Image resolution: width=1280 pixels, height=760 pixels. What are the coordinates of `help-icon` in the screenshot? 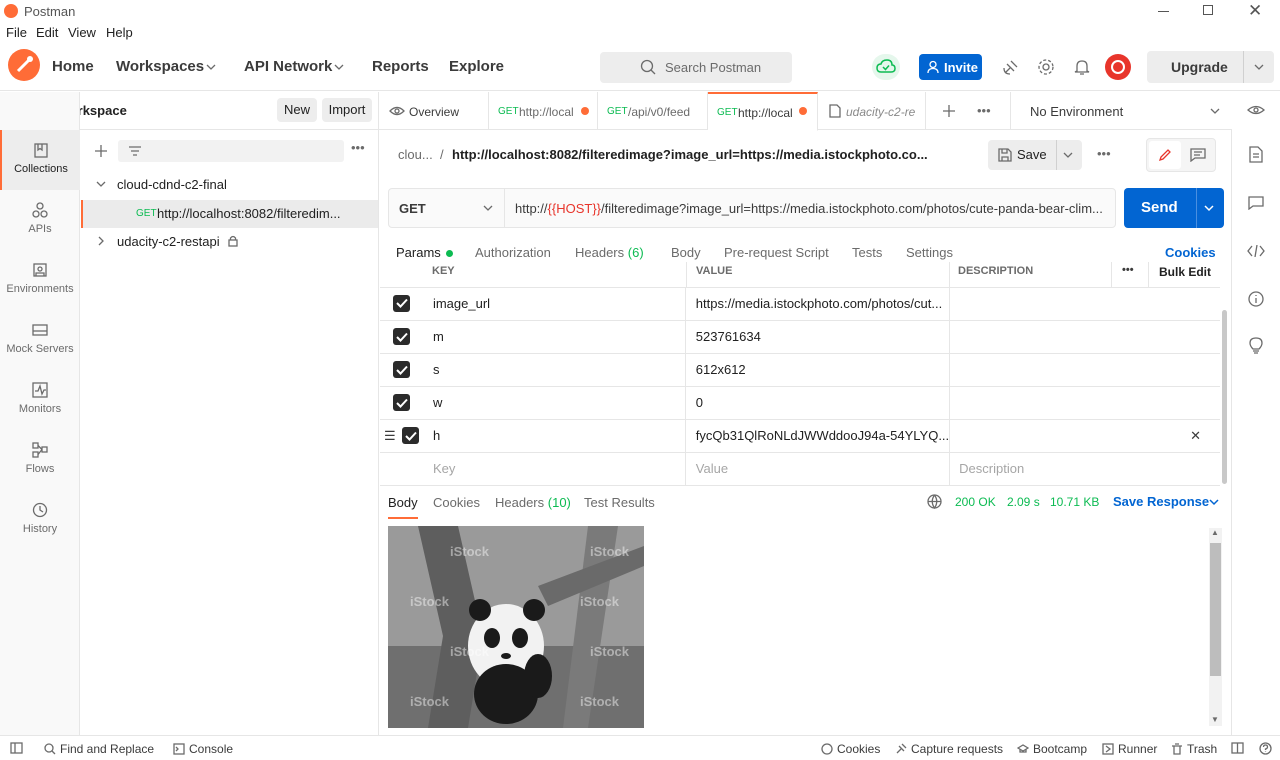 It's located at (1265, 748).